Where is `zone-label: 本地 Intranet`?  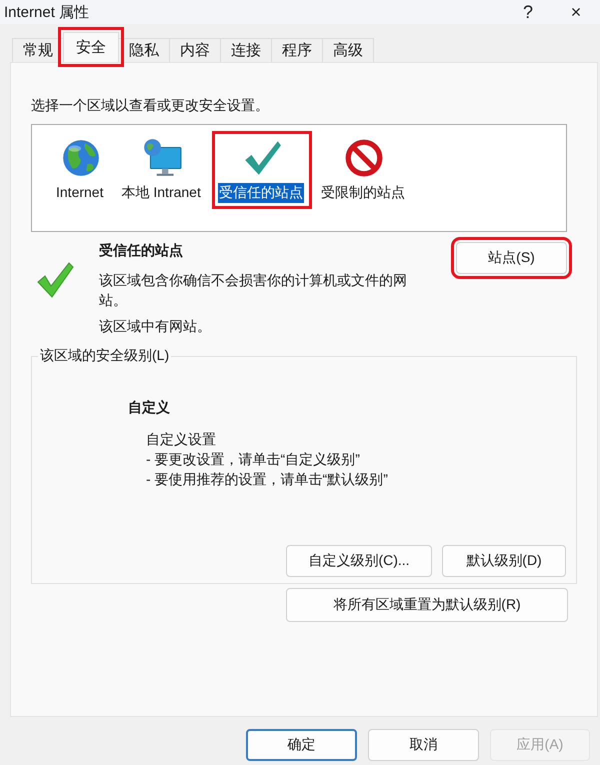 zone-label: 本地 Intranet is located at coordinates (161, 192).